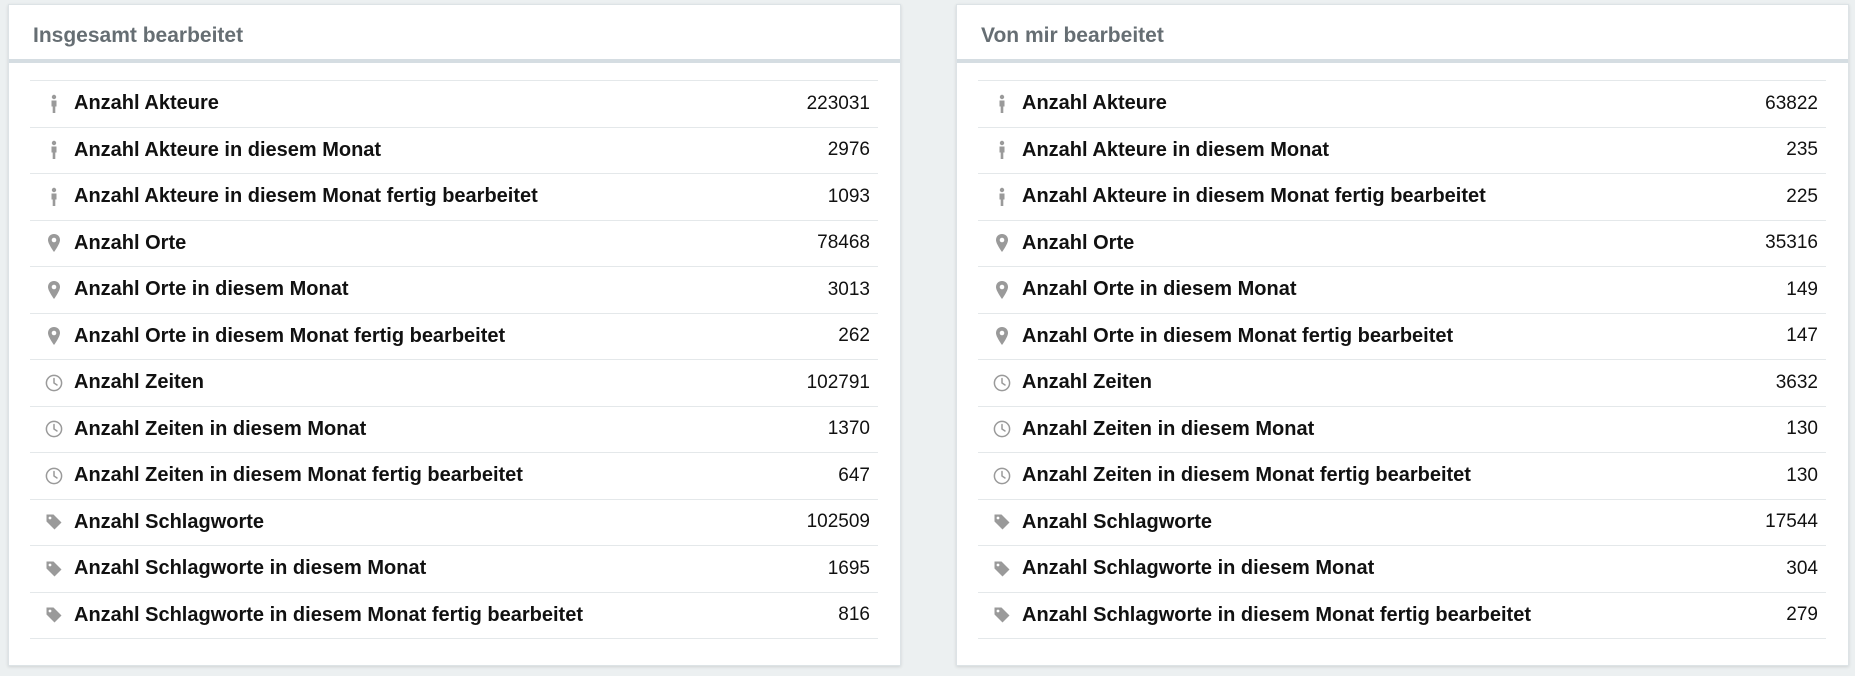 Image resolution: width=1855 pixels, height=676 pixels. I want to click on stat-value: 1370, so click(848, 429).